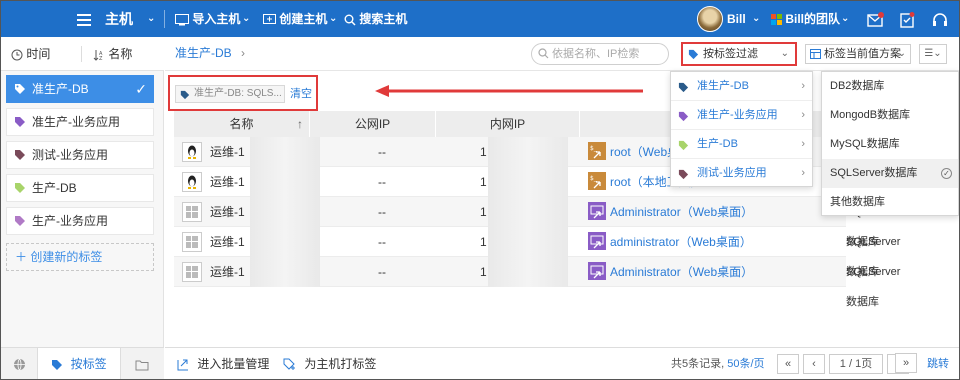 This screenshot has height=380, width=960. I want to click on sidebar-item-tag: 生产-业务应用, so click(80, 221).